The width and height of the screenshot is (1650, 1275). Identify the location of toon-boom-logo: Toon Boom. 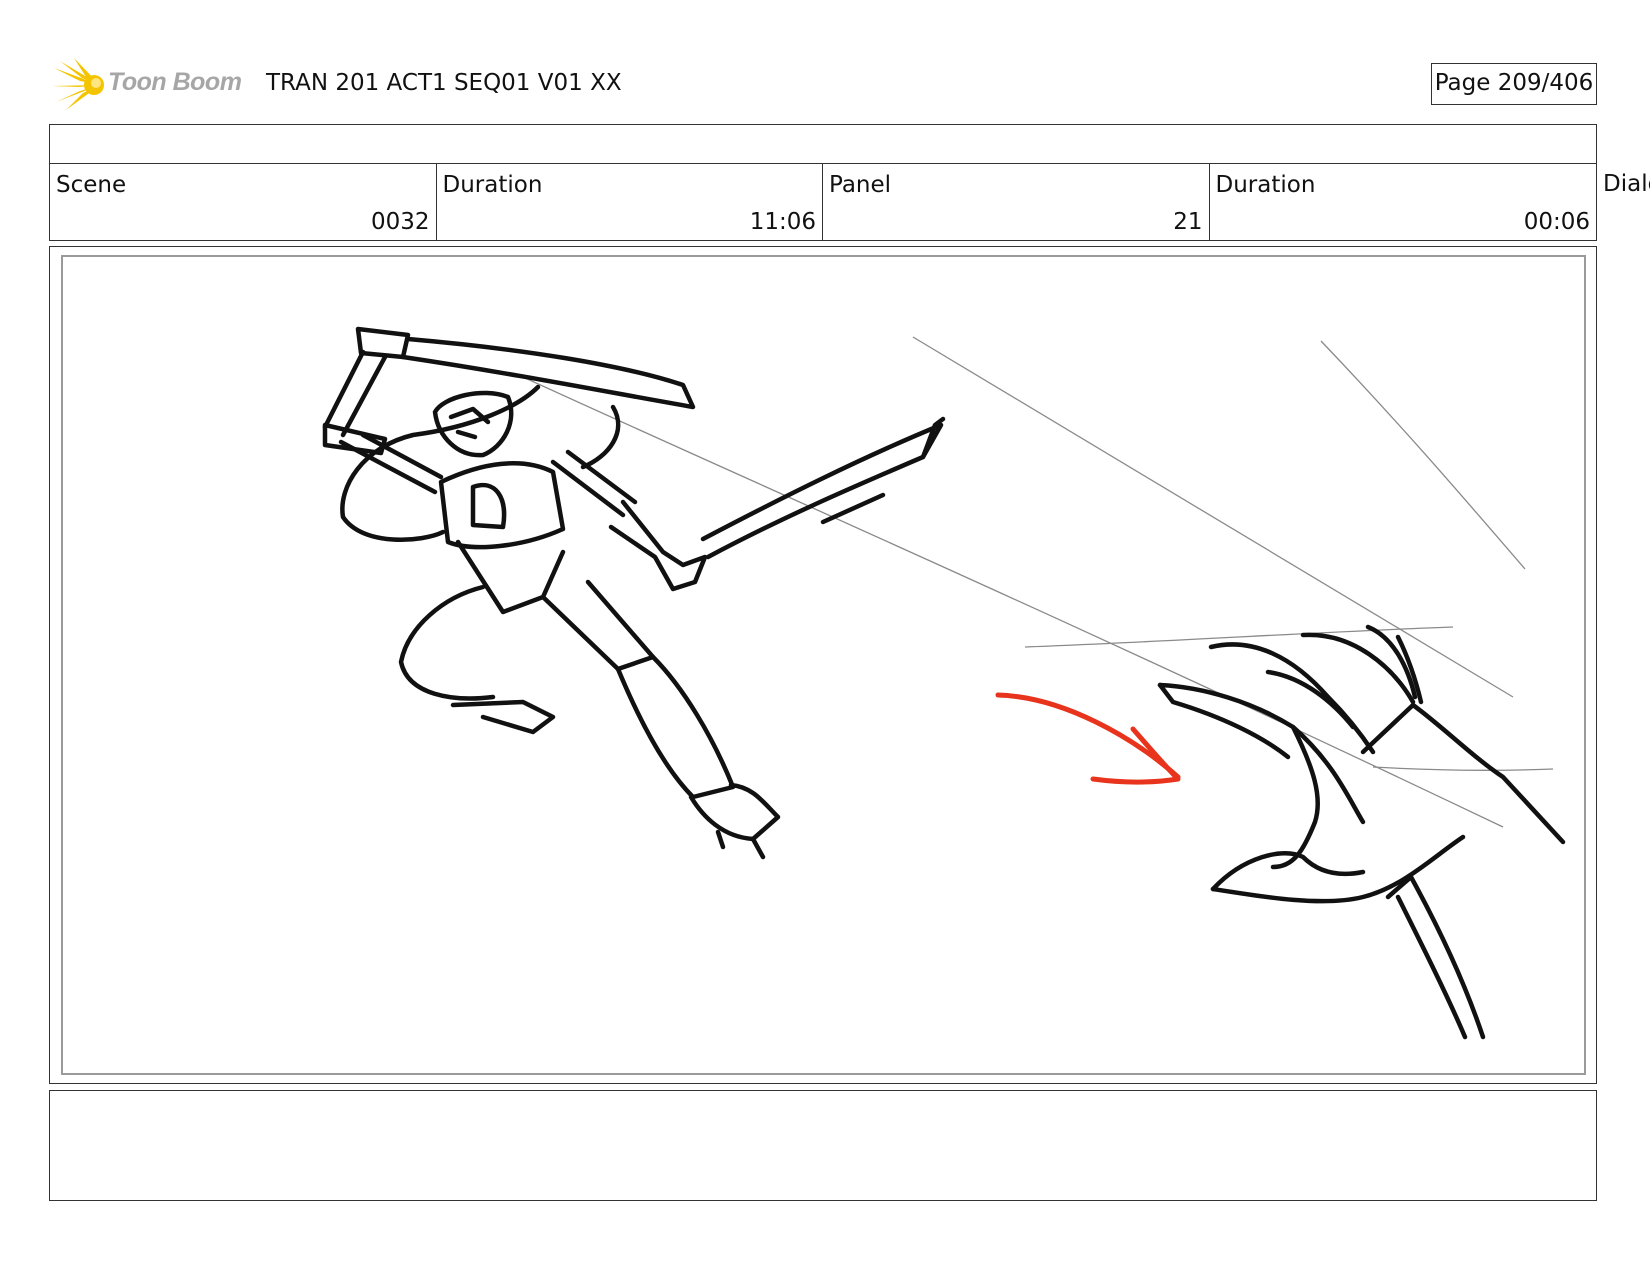
(152, 85).